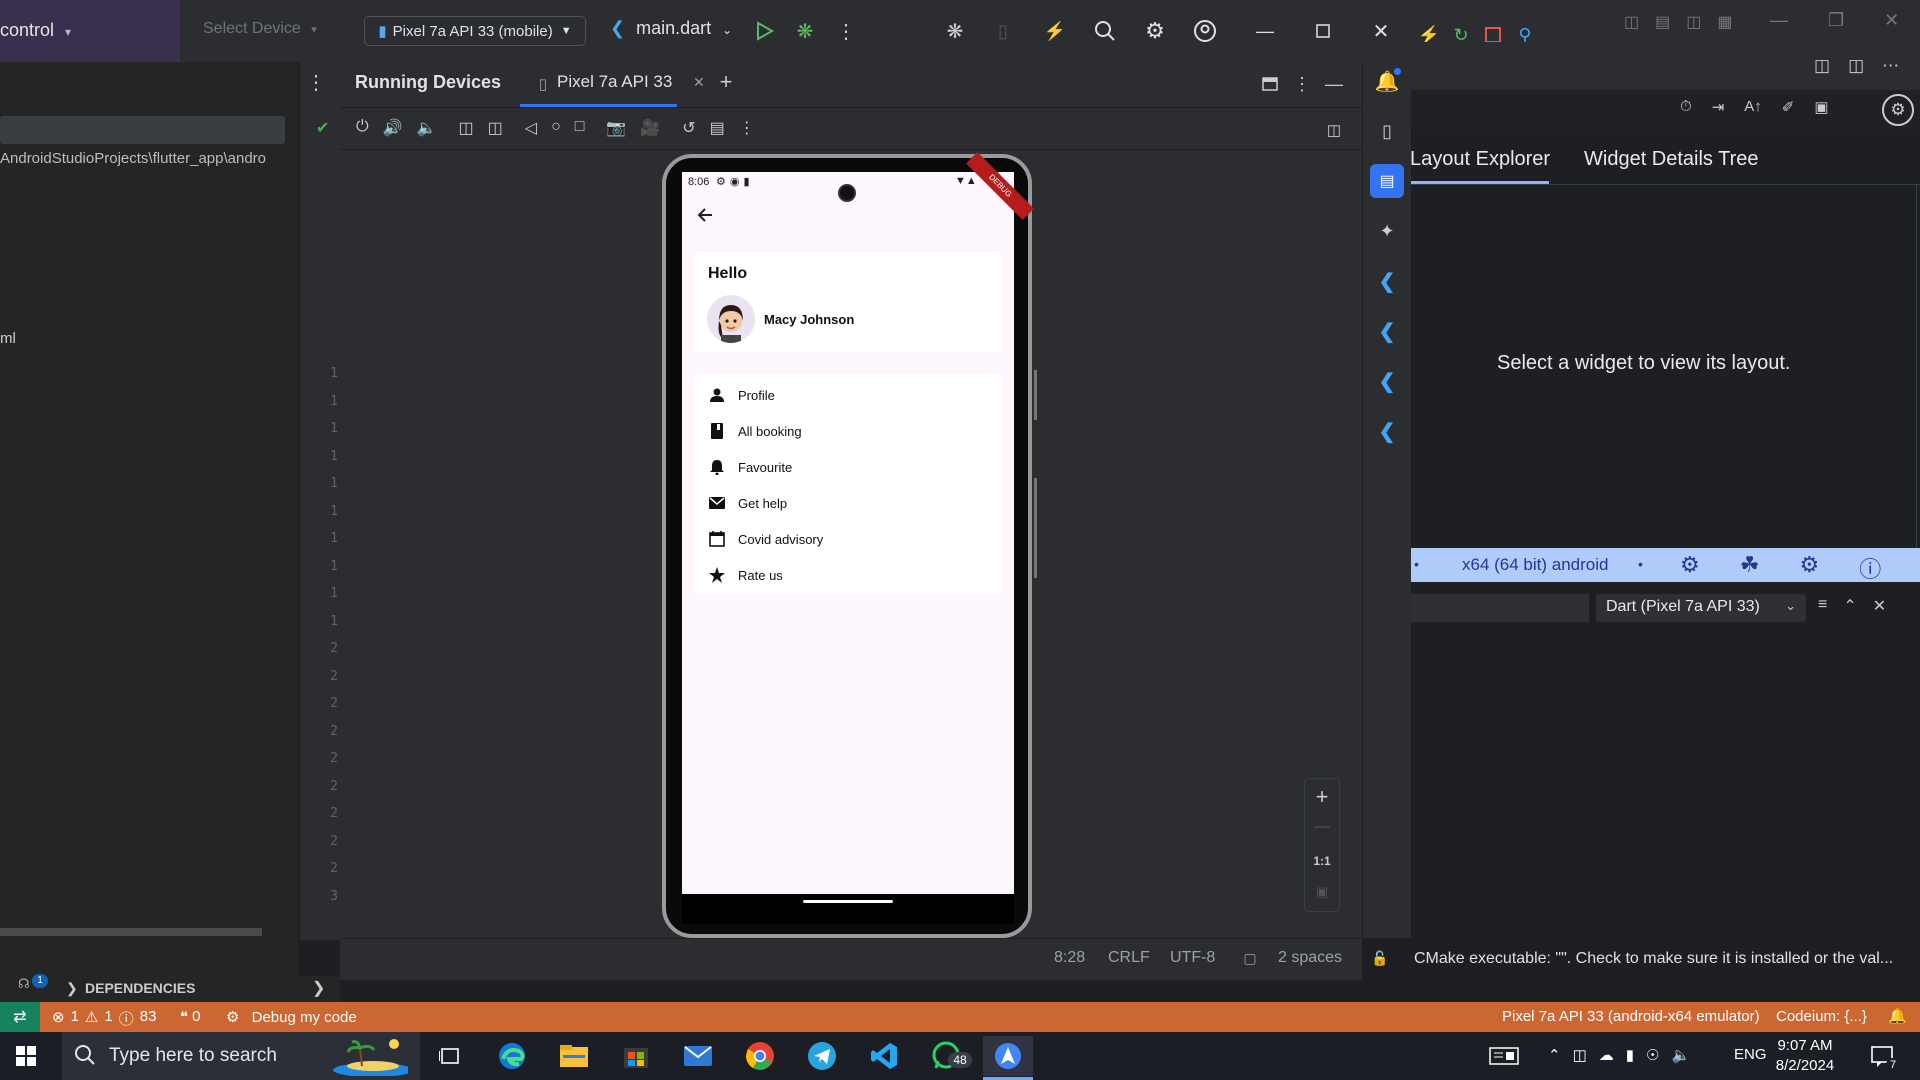 The image size is (1920, 1080). What do you see at coordinates (1701, 608) in the screenshot?
I see `isolate-dropdown: Dart (Pixel 7a API 33) ⌄` at bounding box center [1701, 608].